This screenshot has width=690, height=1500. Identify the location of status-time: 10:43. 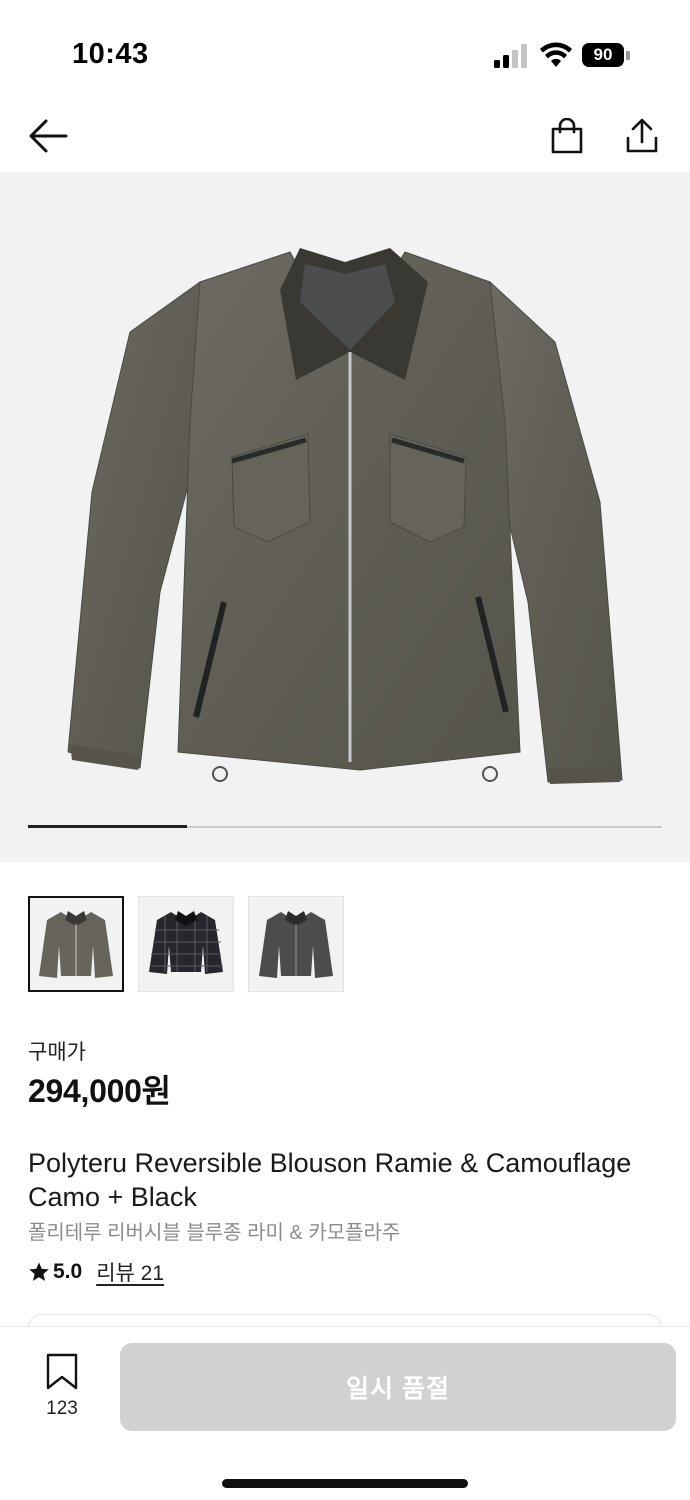
(110, 54).